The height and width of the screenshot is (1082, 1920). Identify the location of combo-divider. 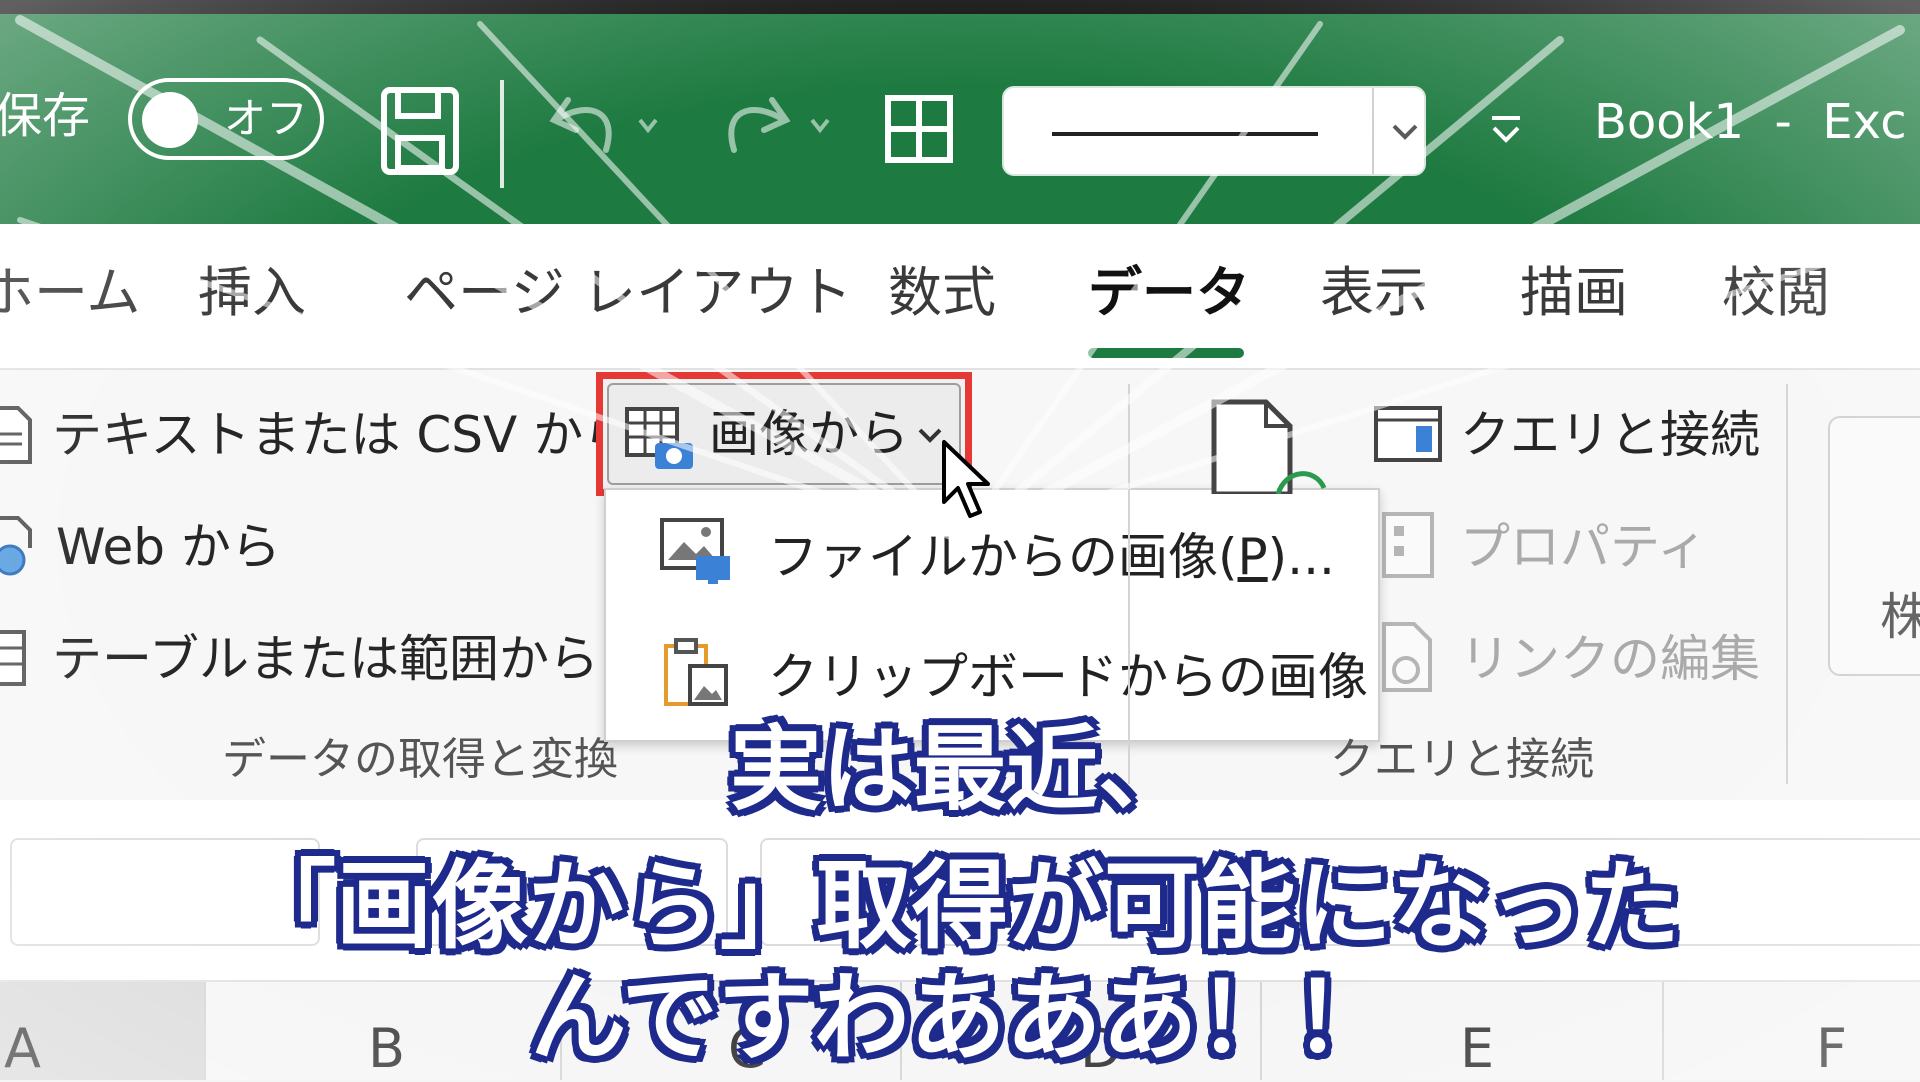
(1373, 131).